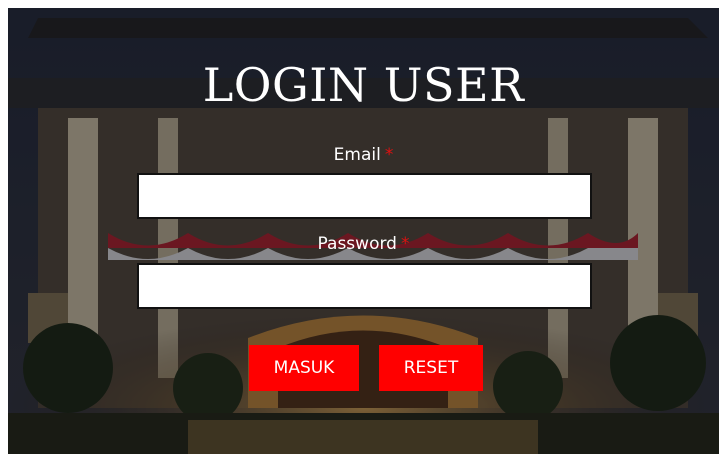 The image size is (722, 461). Describe the element at coordinates (364, 196) in the screenshot. I see `email-field` at that location.